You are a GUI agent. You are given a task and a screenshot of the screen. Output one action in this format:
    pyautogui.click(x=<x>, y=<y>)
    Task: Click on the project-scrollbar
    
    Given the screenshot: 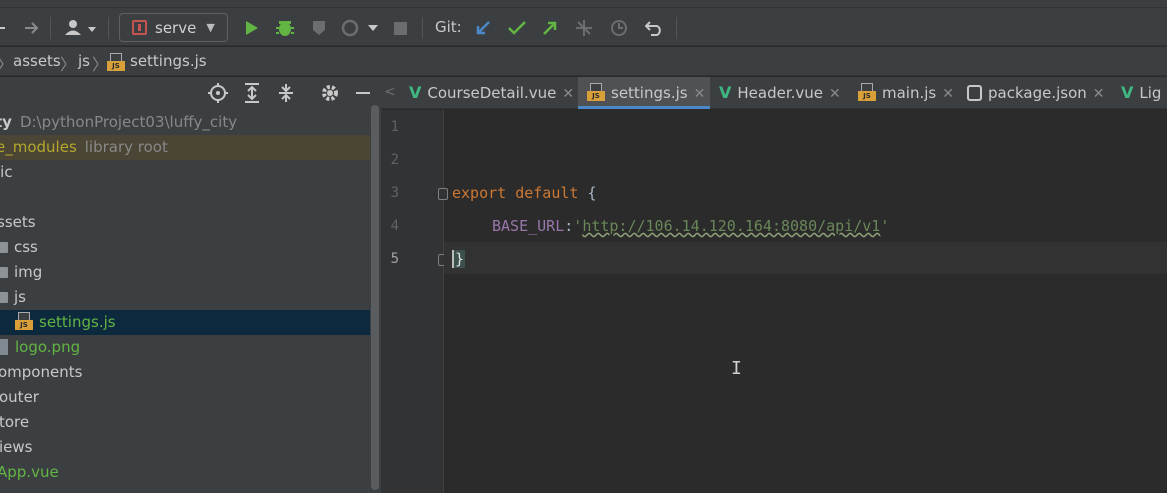 What is the action you would take?
    pyautogui.click(x=375, y=285)
    